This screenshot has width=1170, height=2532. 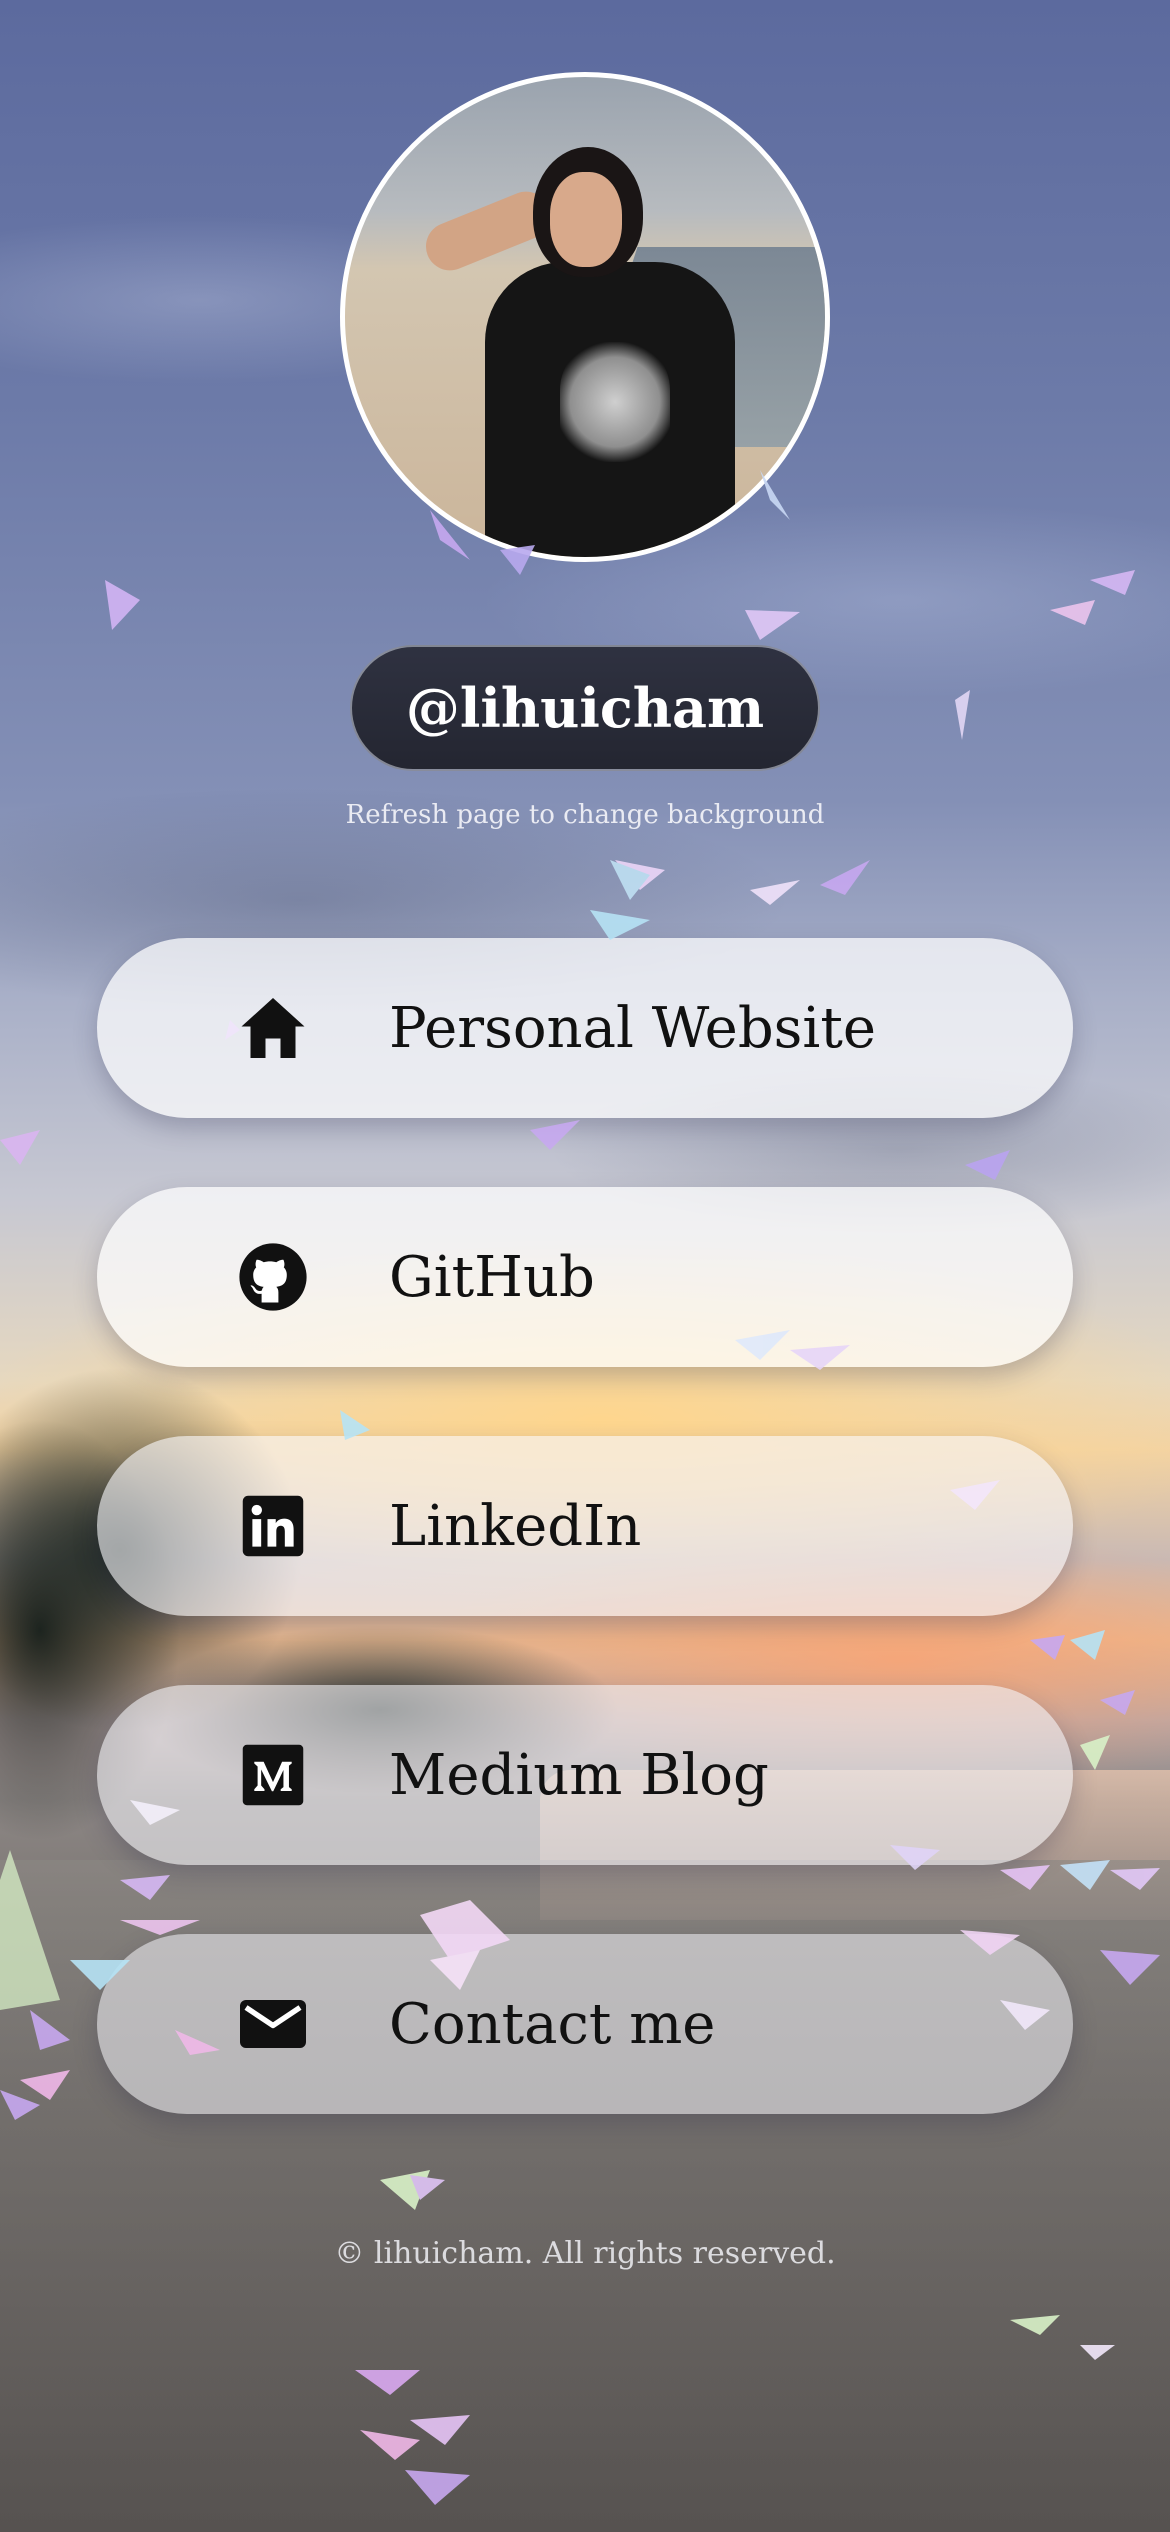 I want to click on refresh-hint: Refresh page to change background, so click(x=585, y=815).